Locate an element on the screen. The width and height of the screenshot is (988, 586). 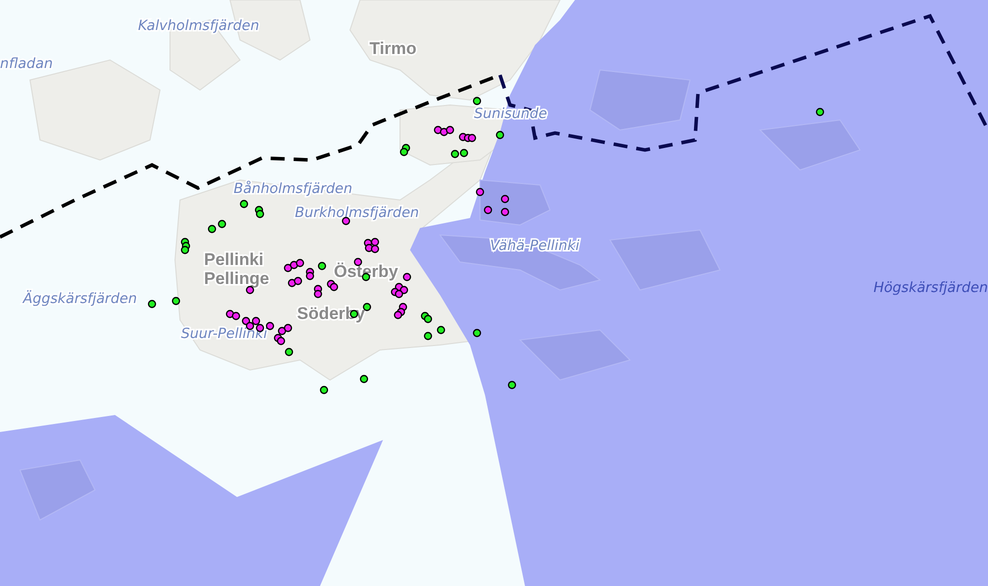
water-label: Burkholmsfjärden is located at coordinates (357, 213).